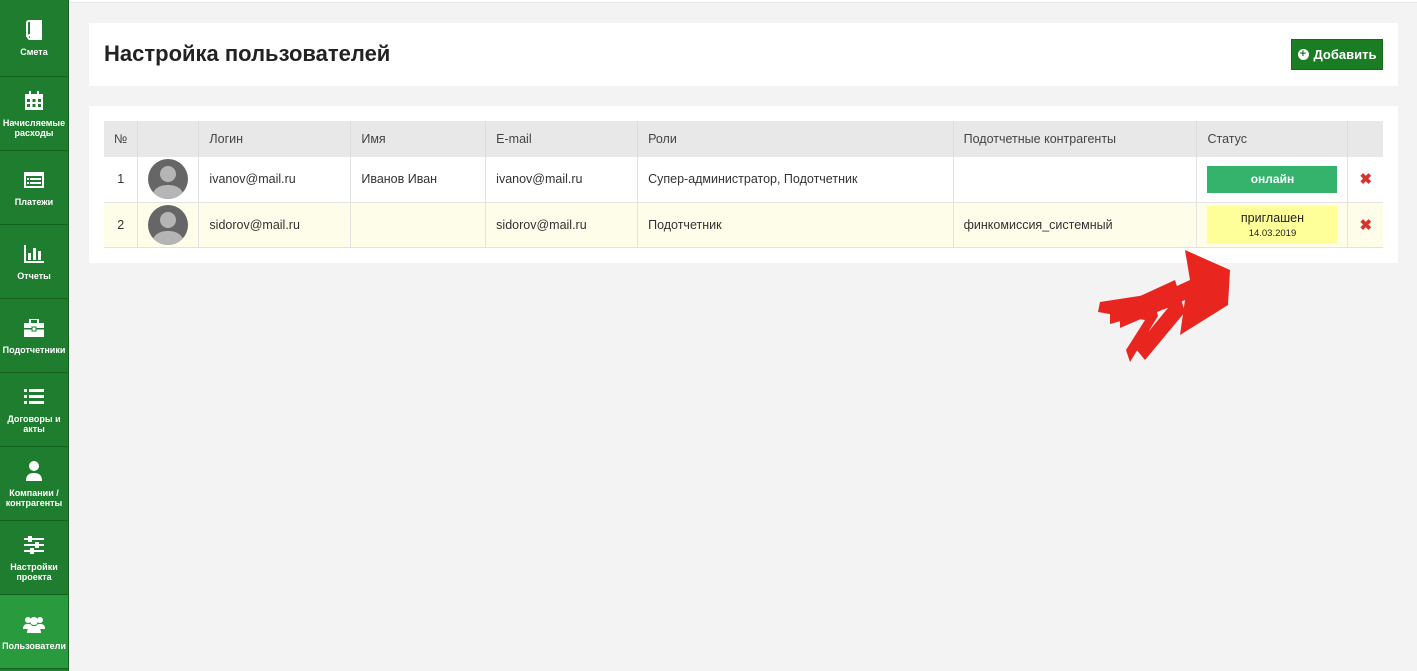 The width and height of the screenshot is (1417, 671). What do you see at coordinates (34, 114) in the screenshot?
I see `sidebar-item-accrued-expenses: Начисляемые расходы` at bounding box center [34, 114].